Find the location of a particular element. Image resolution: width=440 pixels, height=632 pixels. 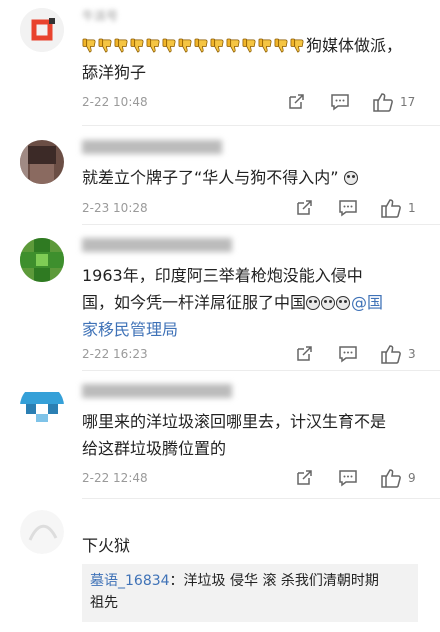

comment-text: 哪里来的洋垃圾滚回哪里去，计汉生育不是 给这群垃圾腾位置的 is located at coordinates (252, 435).